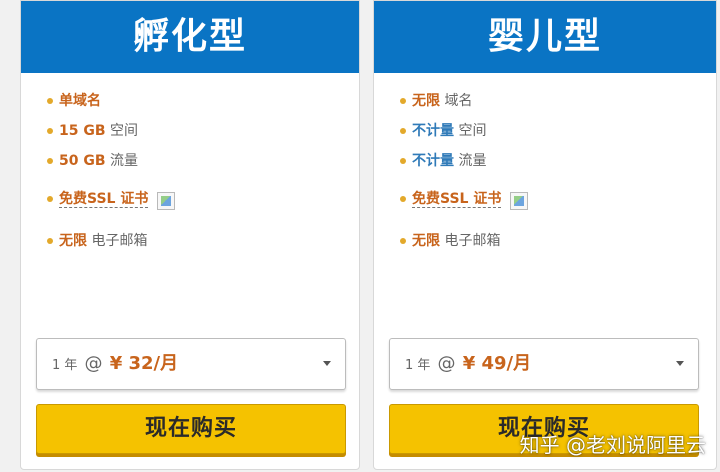 This screenshot has height=472, width=720. What do you see at coordinates (191, 364) in the screenshot?
I see `term-select: 1 年 @ ¥ 32/月` at bounding box center [191, 364].